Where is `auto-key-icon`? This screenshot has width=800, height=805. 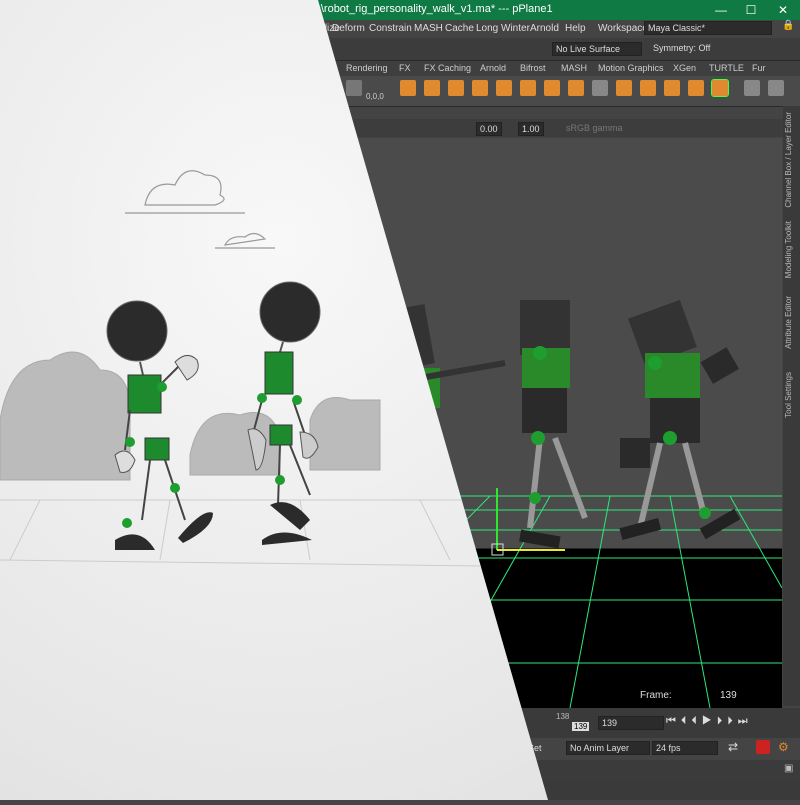
auto-key-icon is located at coordinates (763, 747).